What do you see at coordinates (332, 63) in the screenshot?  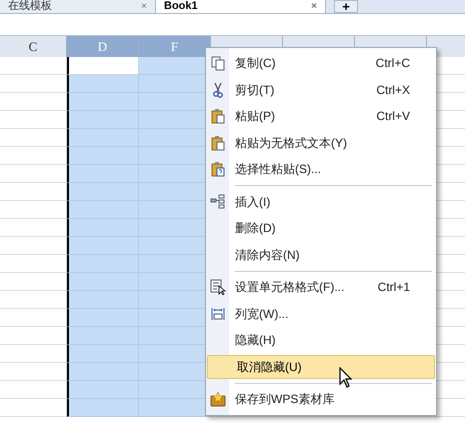 I see `menu-item: 复制(C) Ctrl+C` at bounding box center [332, 63].